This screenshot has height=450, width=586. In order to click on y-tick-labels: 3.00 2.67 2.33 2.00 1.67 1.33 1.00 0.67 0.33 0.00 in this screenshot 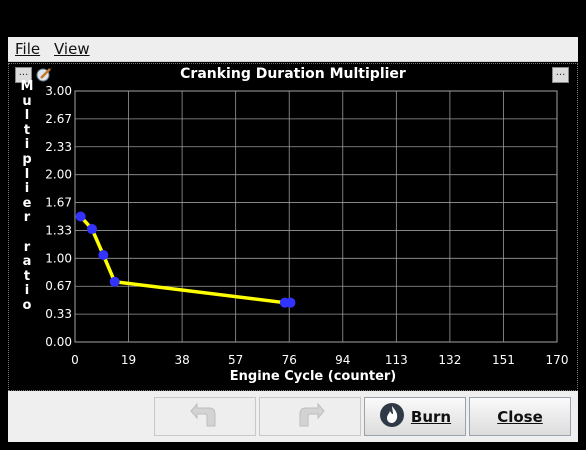, I will do `click(58, 216)`.